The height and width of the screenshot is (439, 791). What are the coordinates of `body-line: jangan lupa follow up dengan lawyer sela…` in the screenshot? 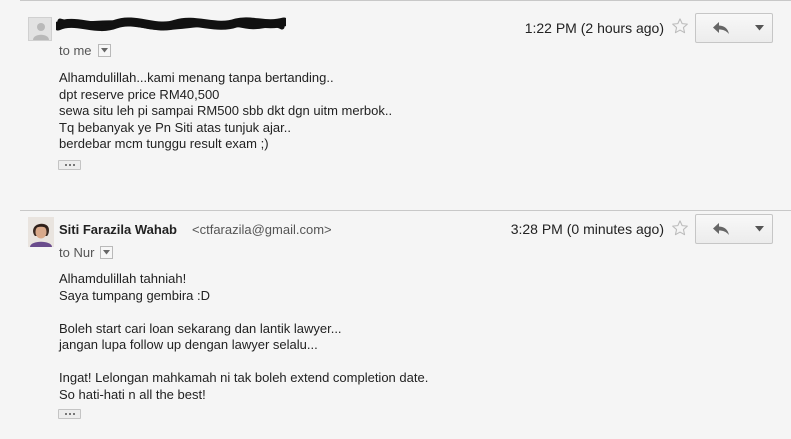 It's located at (188, 344).